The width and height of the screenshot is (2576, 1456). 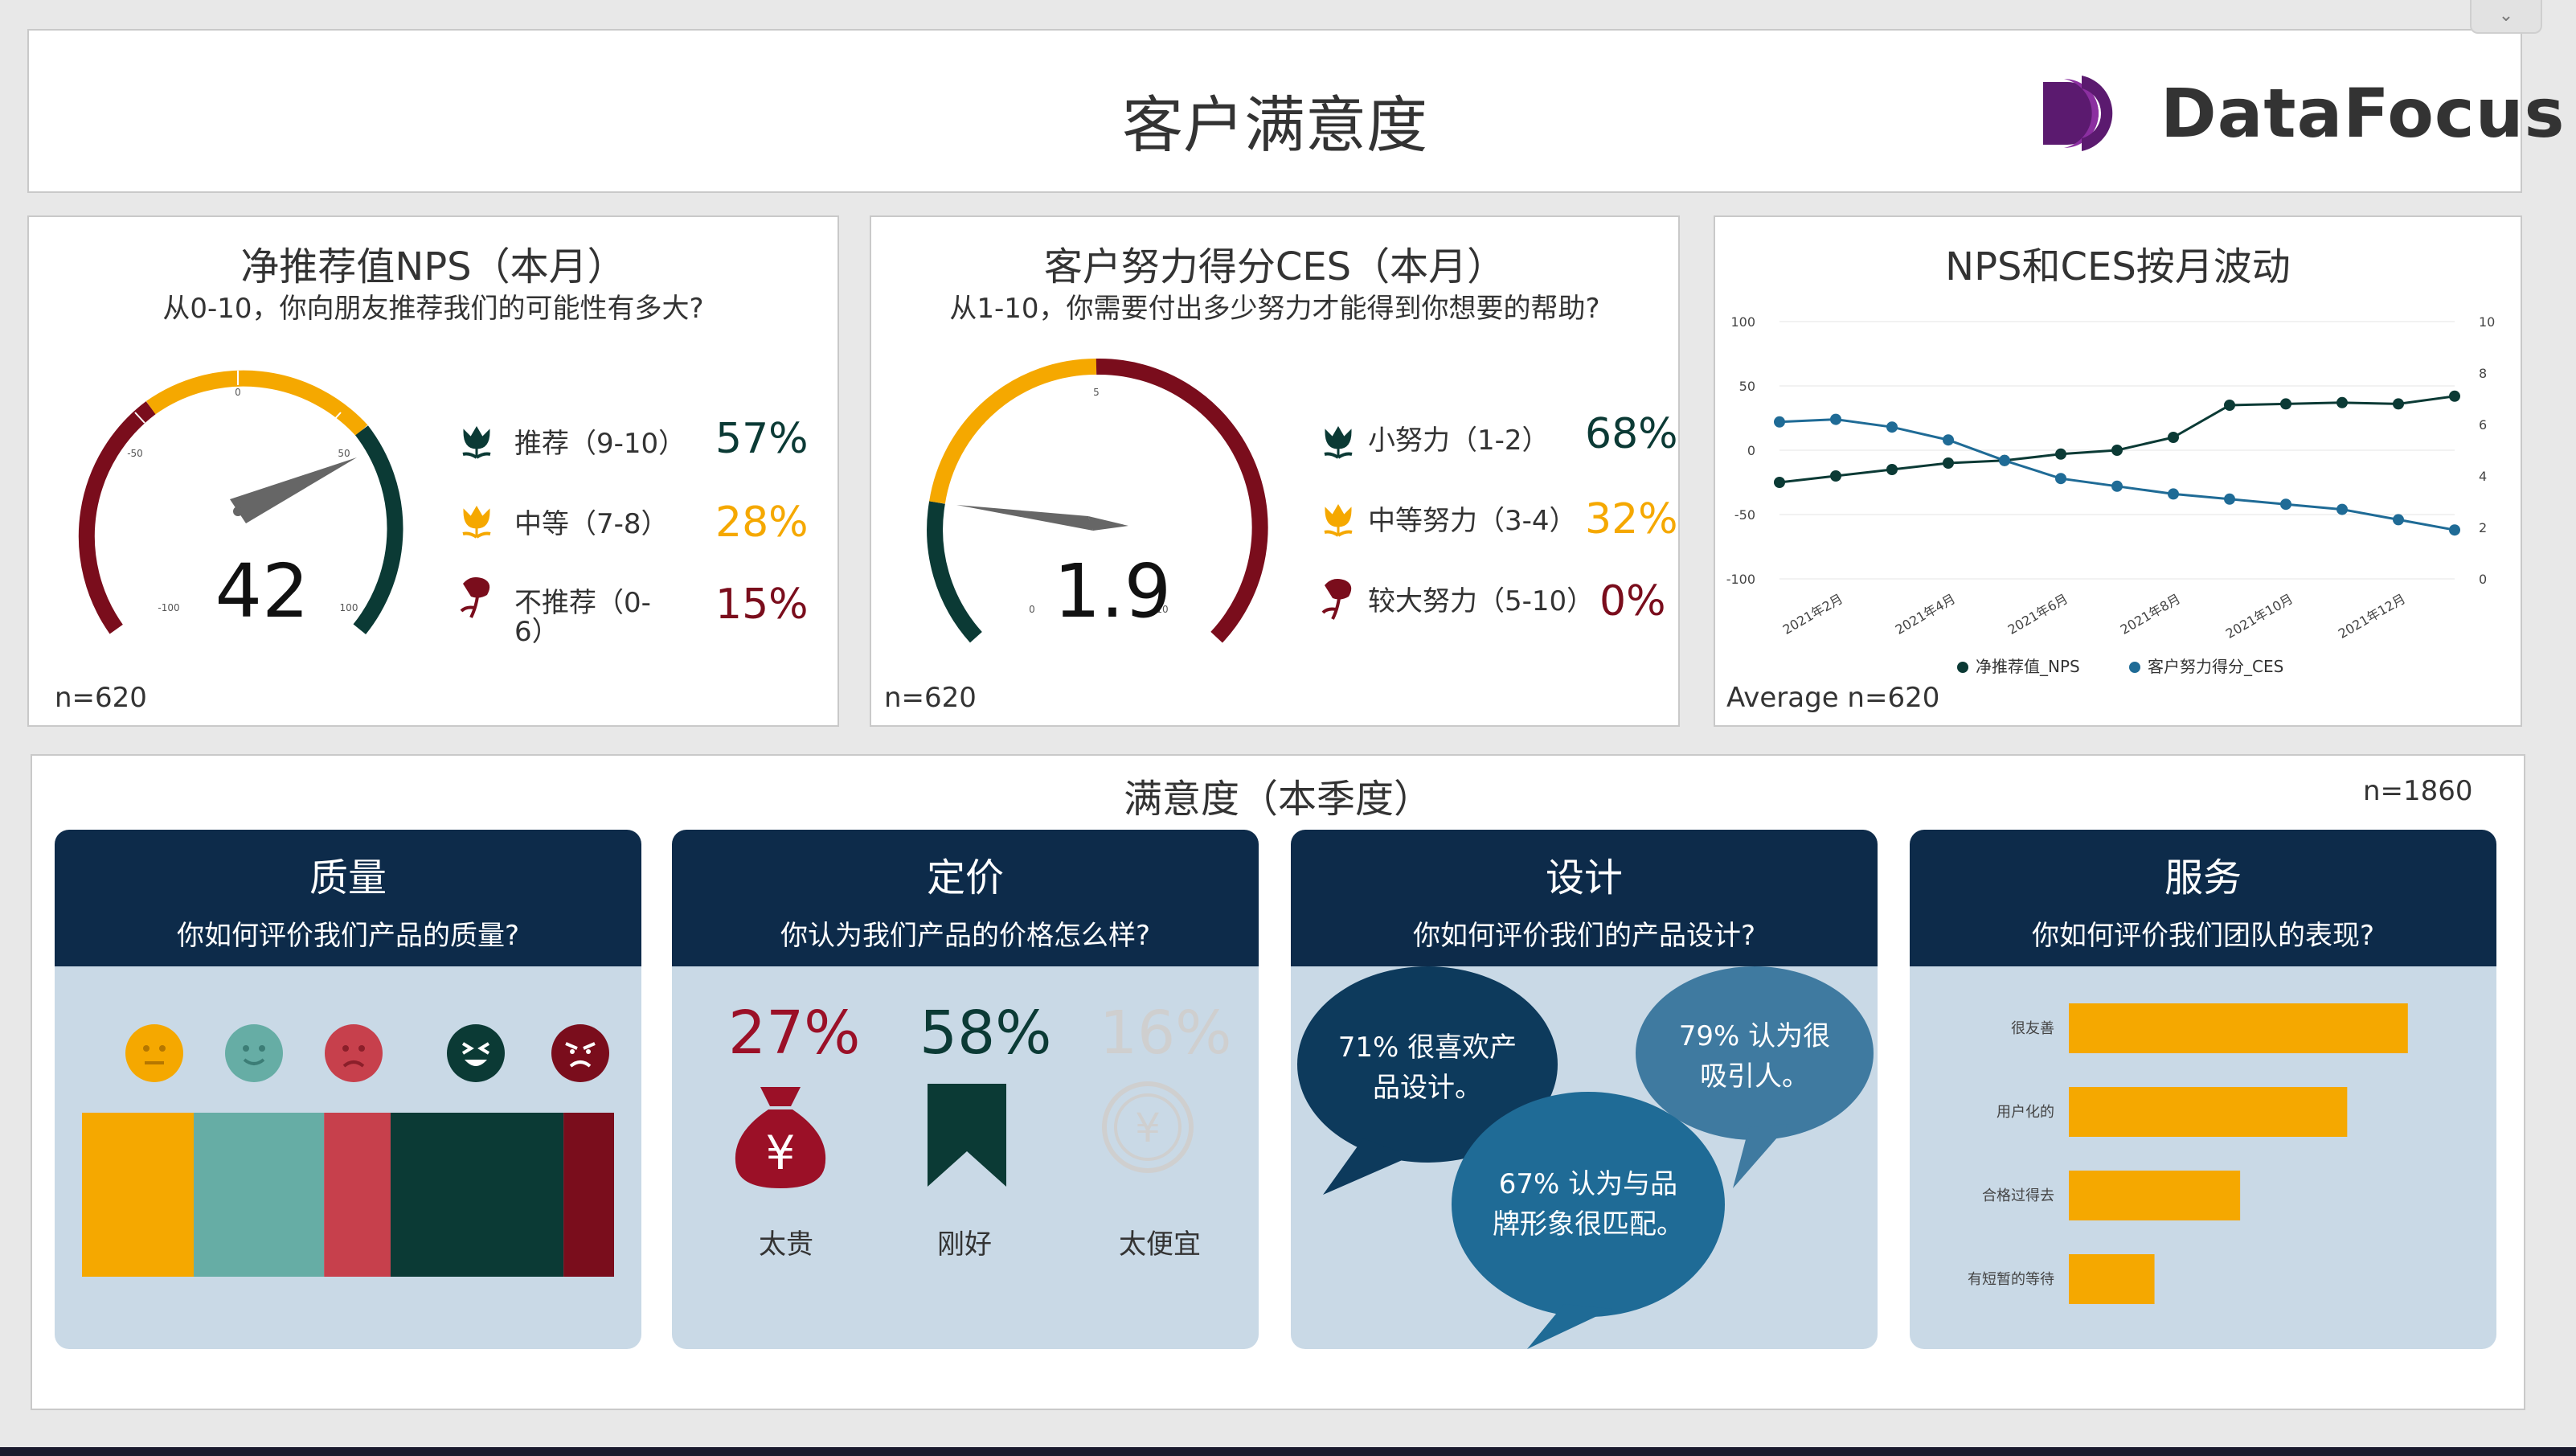 What do you see at coordinates (1427, 1048) in the screenshot?
I see `design-bubble-1-line-1: 71% 很喜欢产` at bounding box center [1427, 1048].